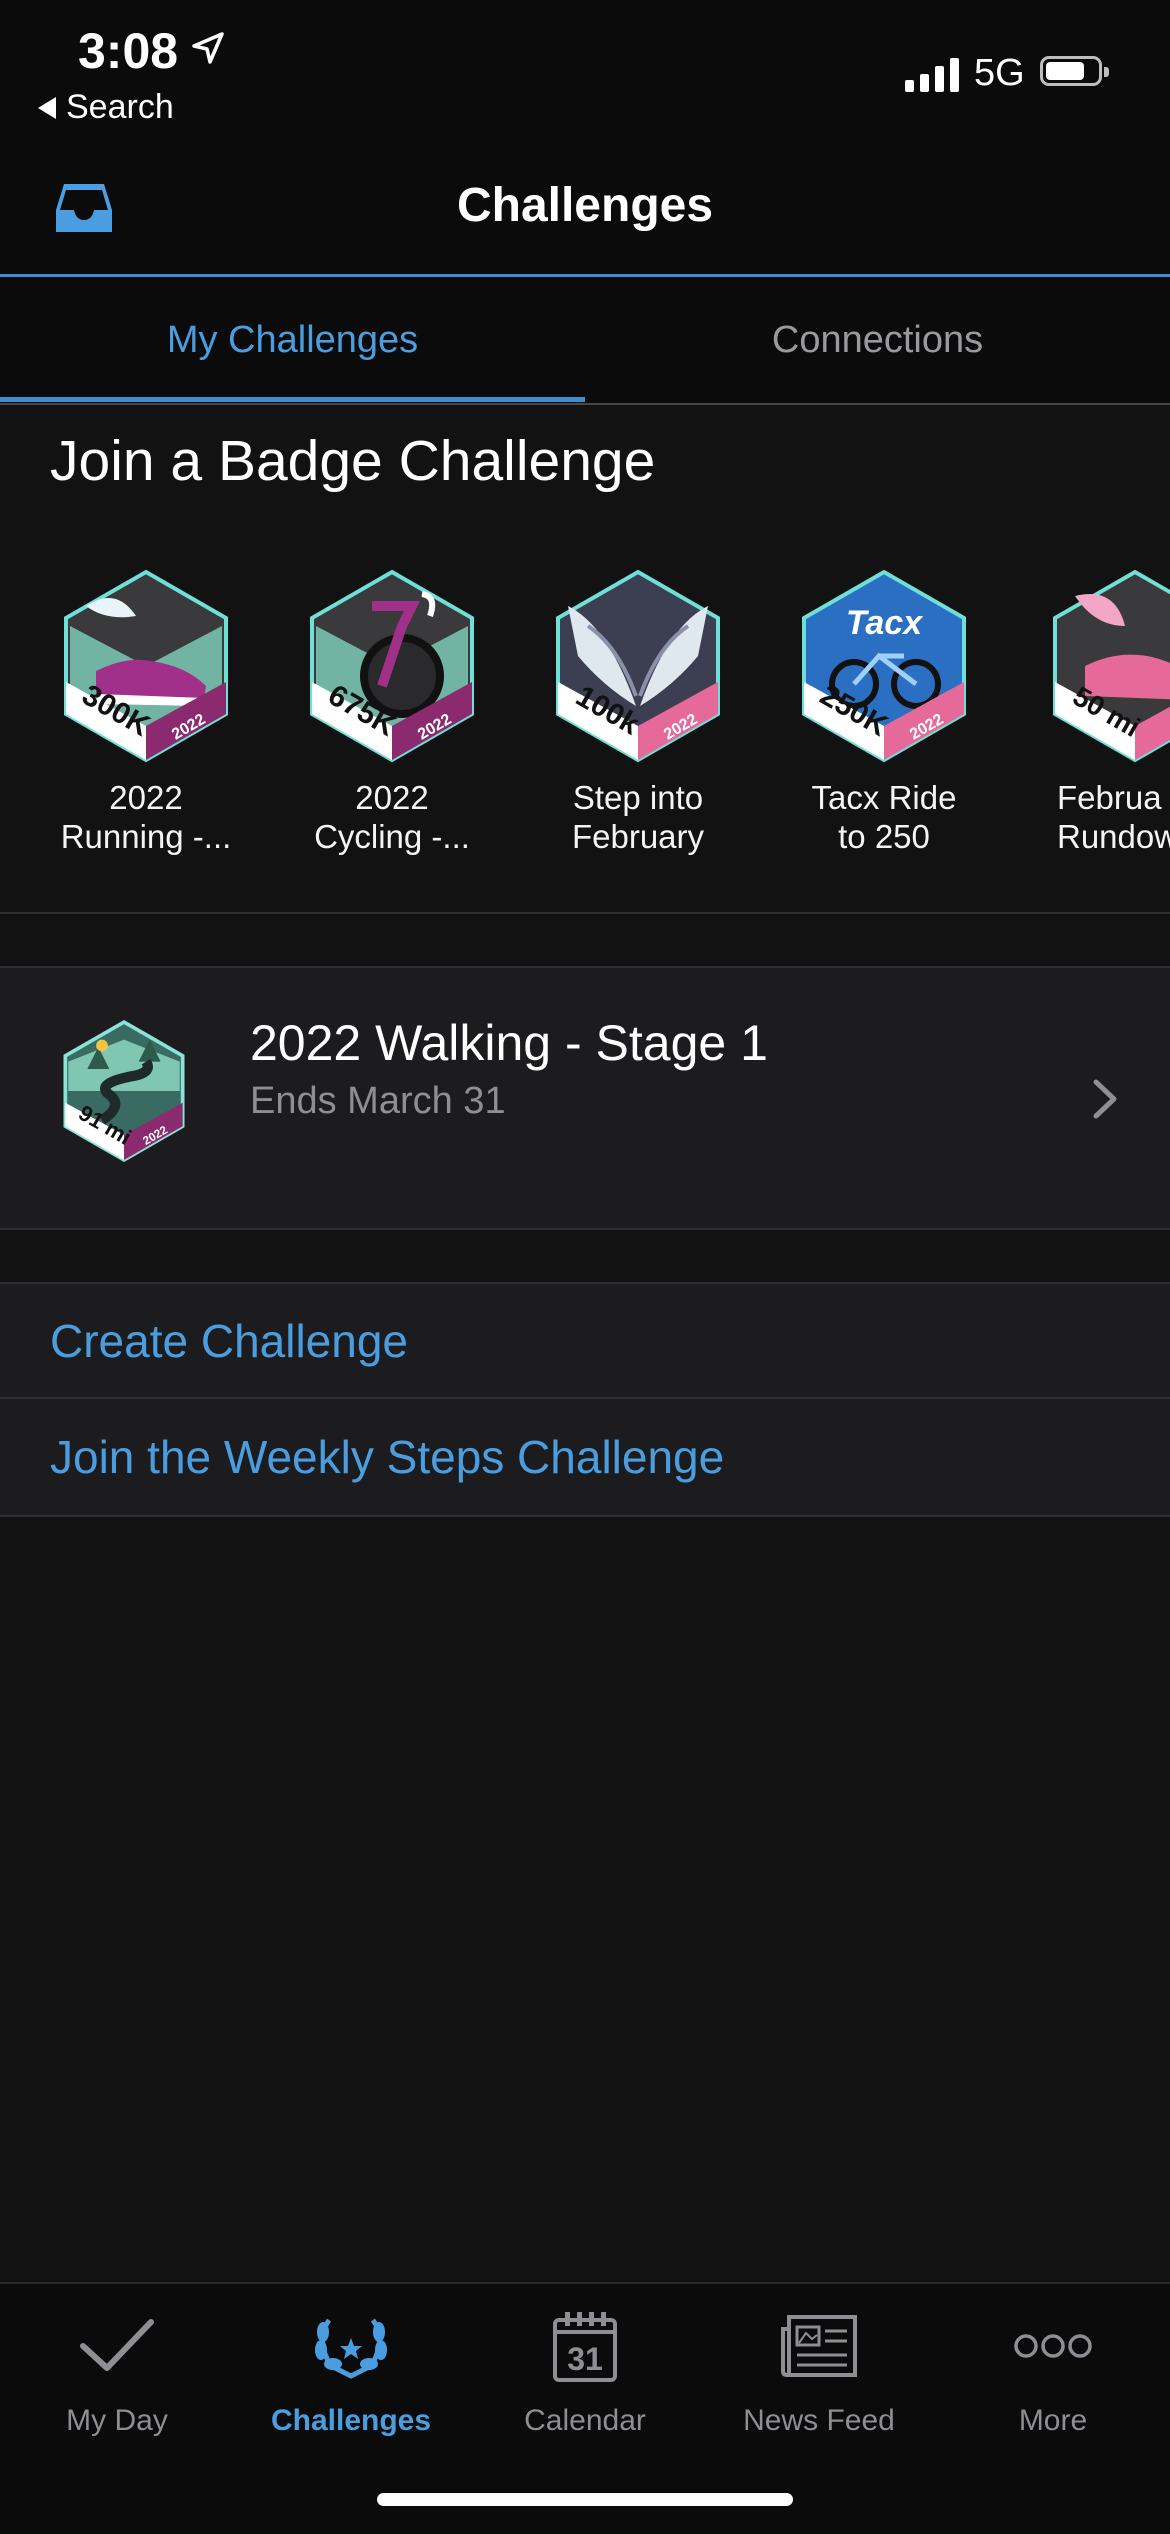  What do you see at coordinates (877, 340) in the screenshot?
I see `tab-connections: Connections` at bounding box center [877, 340].